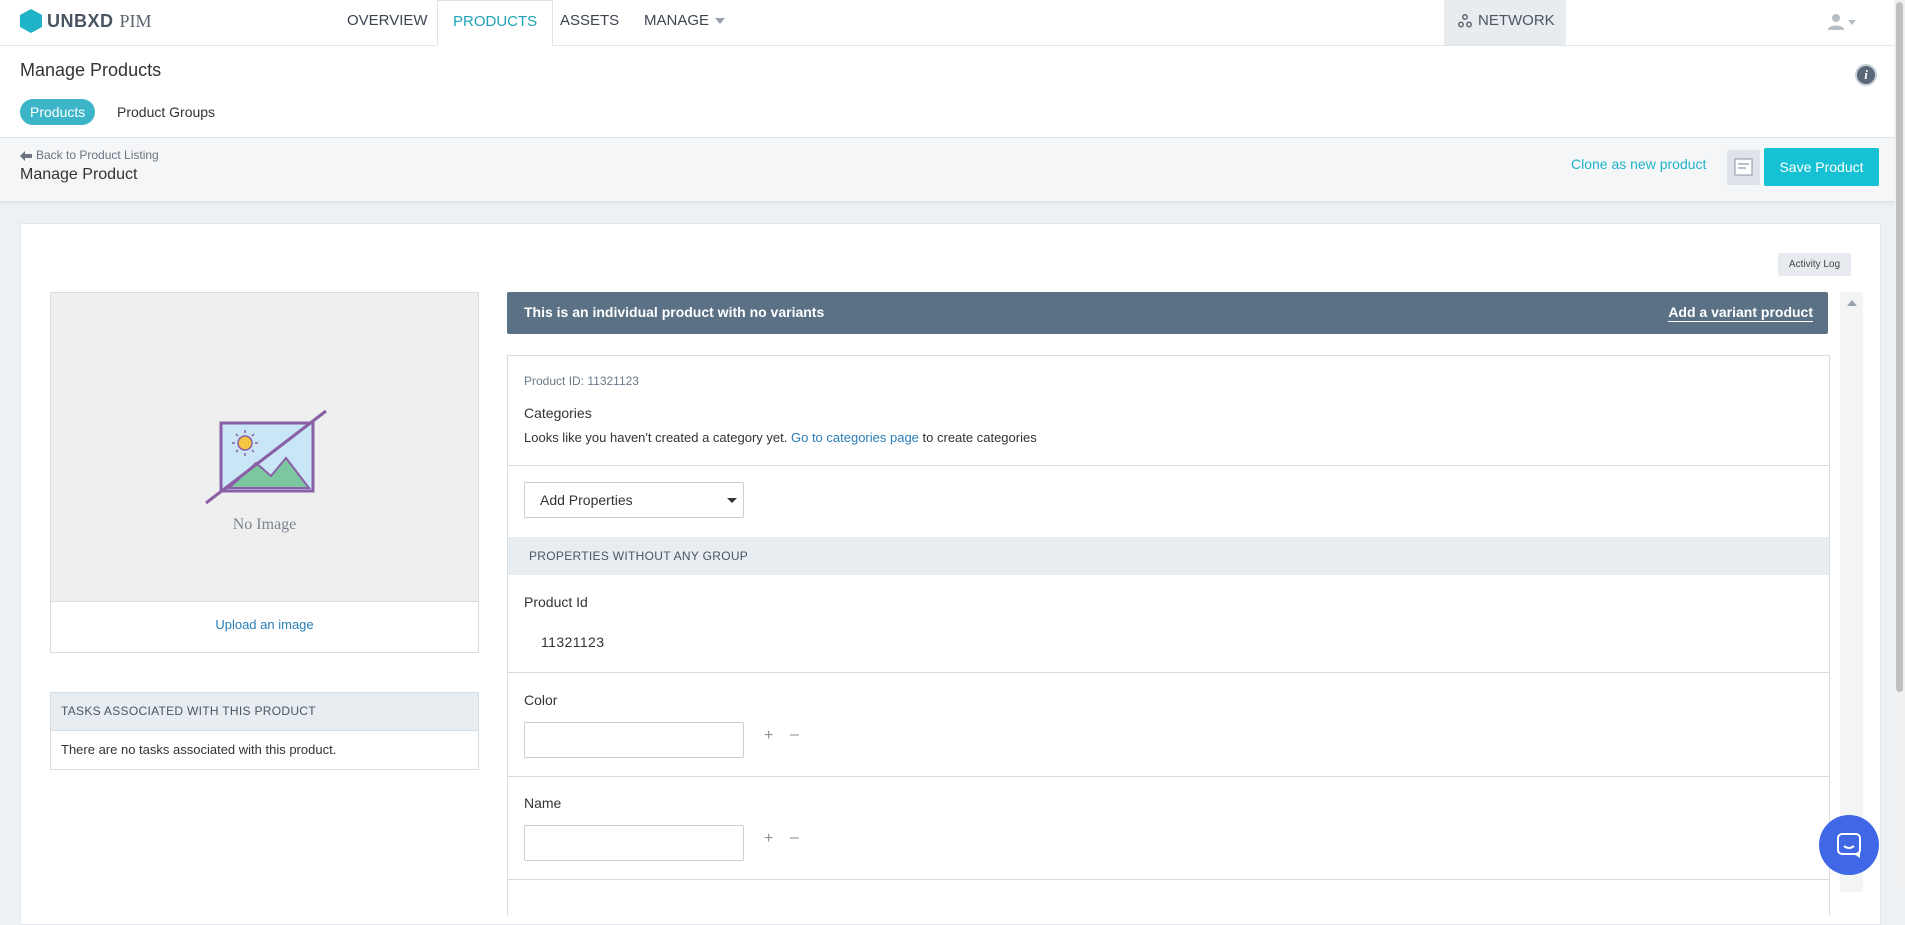 The width and height of the screenshot is (1905, 925). I want to click on scrollbar-thumb, so click(1899, 347).